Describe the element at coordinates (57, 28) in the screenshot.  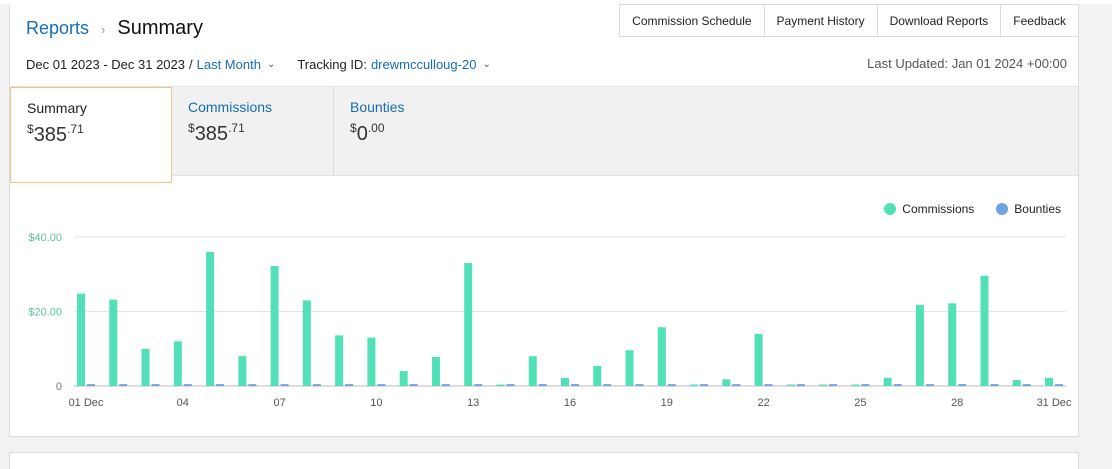
I see `breadcrumb-reports-link: Reports` at that location.